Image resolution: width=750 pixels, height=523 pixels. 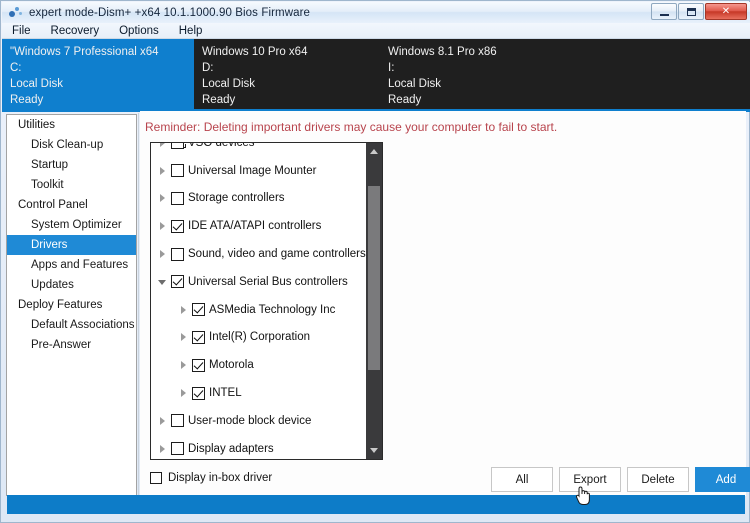 I want to click on tree-row-label: IDE ATA/ATAPI controllers, so click(x=255, y=226).